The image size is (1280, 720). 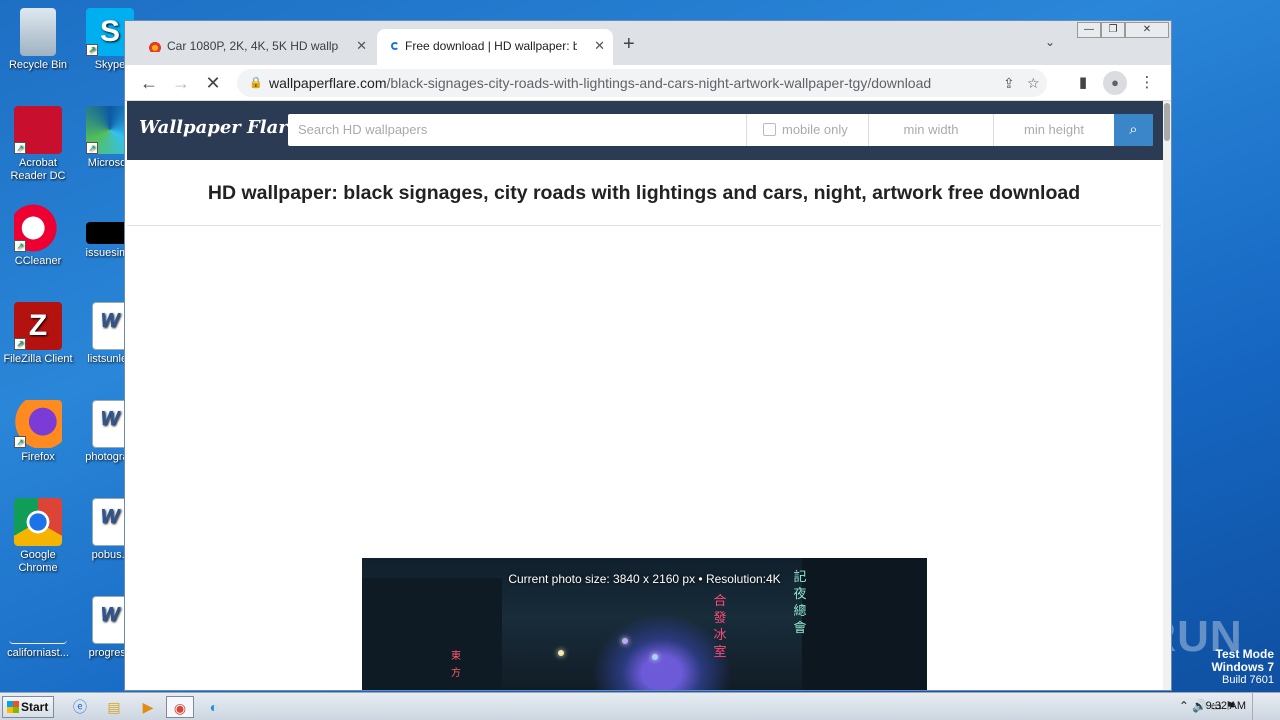 I want to click on recycle-bin-icon, so click(x=38, y=32).